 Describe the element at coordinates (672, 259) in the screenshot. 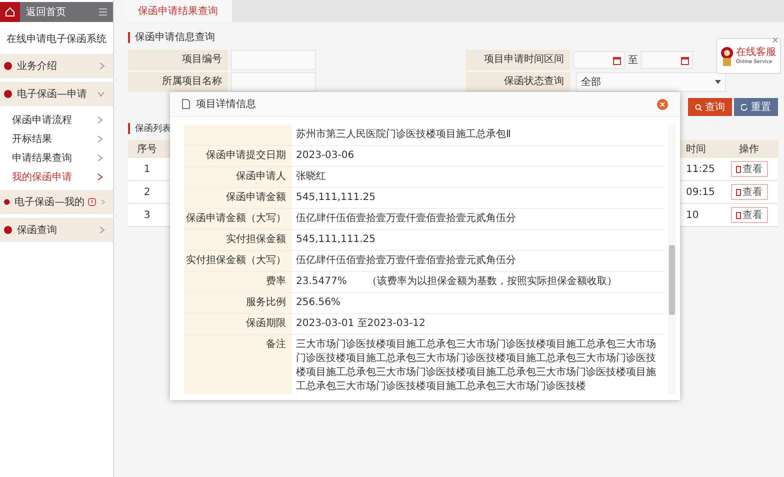

I see `scrollbar` at that location.